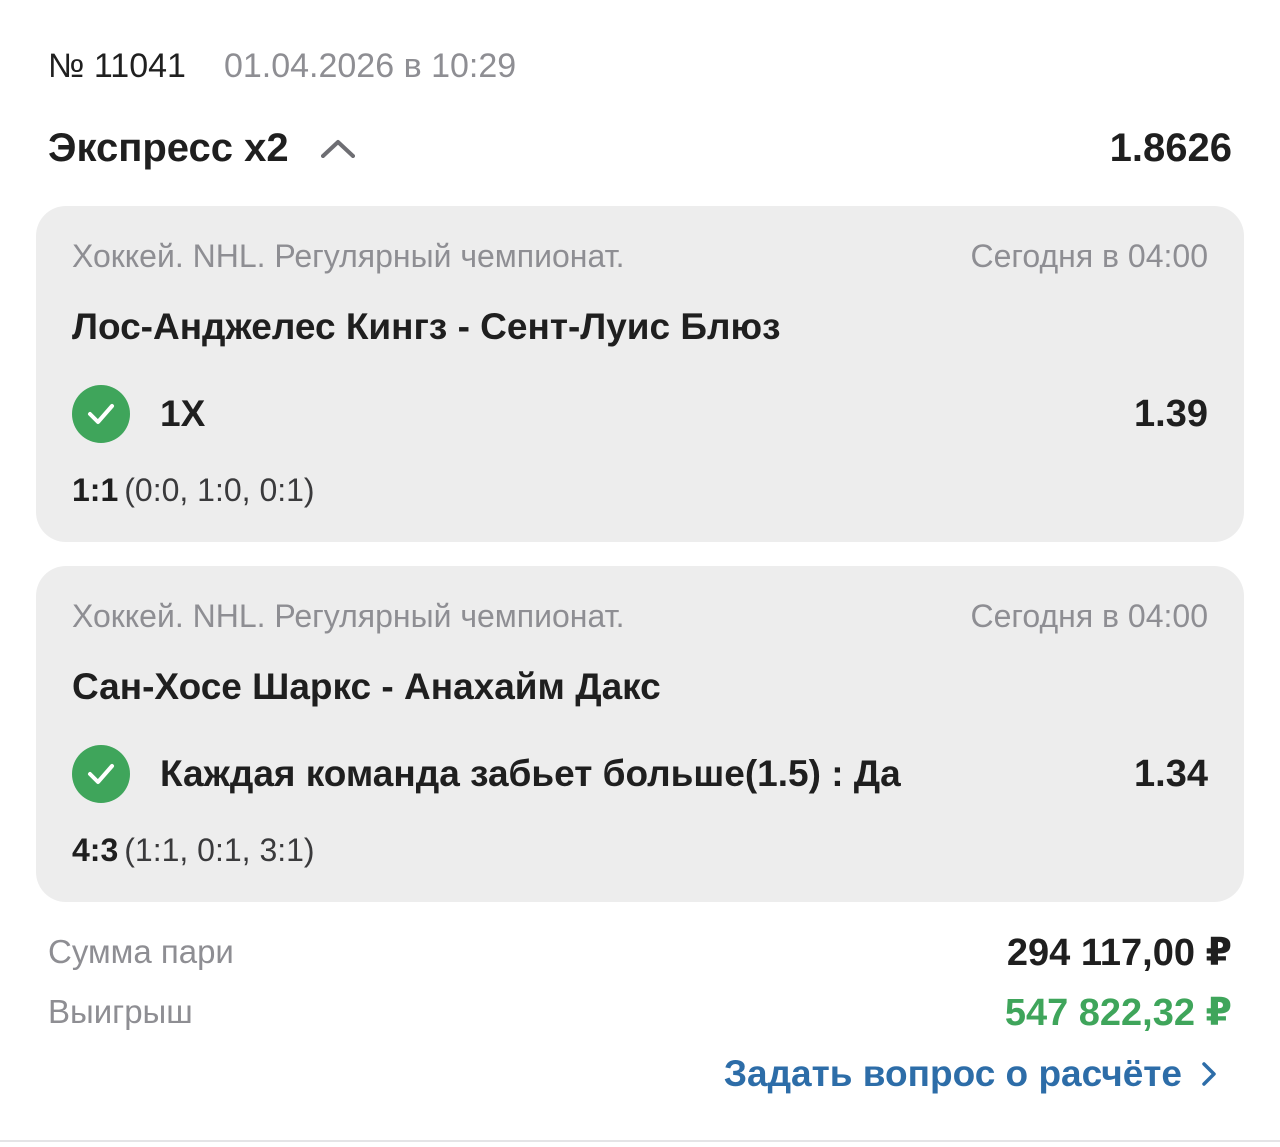  What do you see at coordinates (366, 686) in the screenshot?
I see `event-teams: Сан-Хосе Шаркс - Анахайм Дакс` at bounding box center [366, 686].